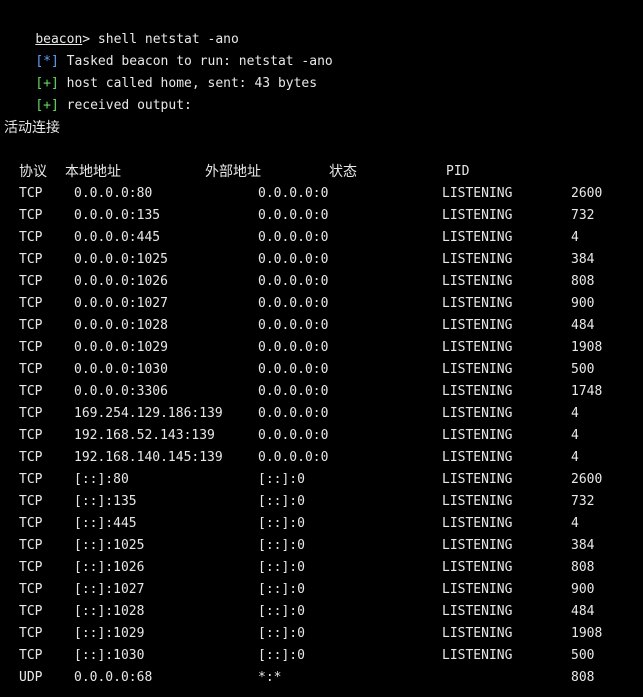  Describe the element at coordinates (121, 303) in the screenshot. I see `local-address-cell: 0.0.0.0:1027` at that location.